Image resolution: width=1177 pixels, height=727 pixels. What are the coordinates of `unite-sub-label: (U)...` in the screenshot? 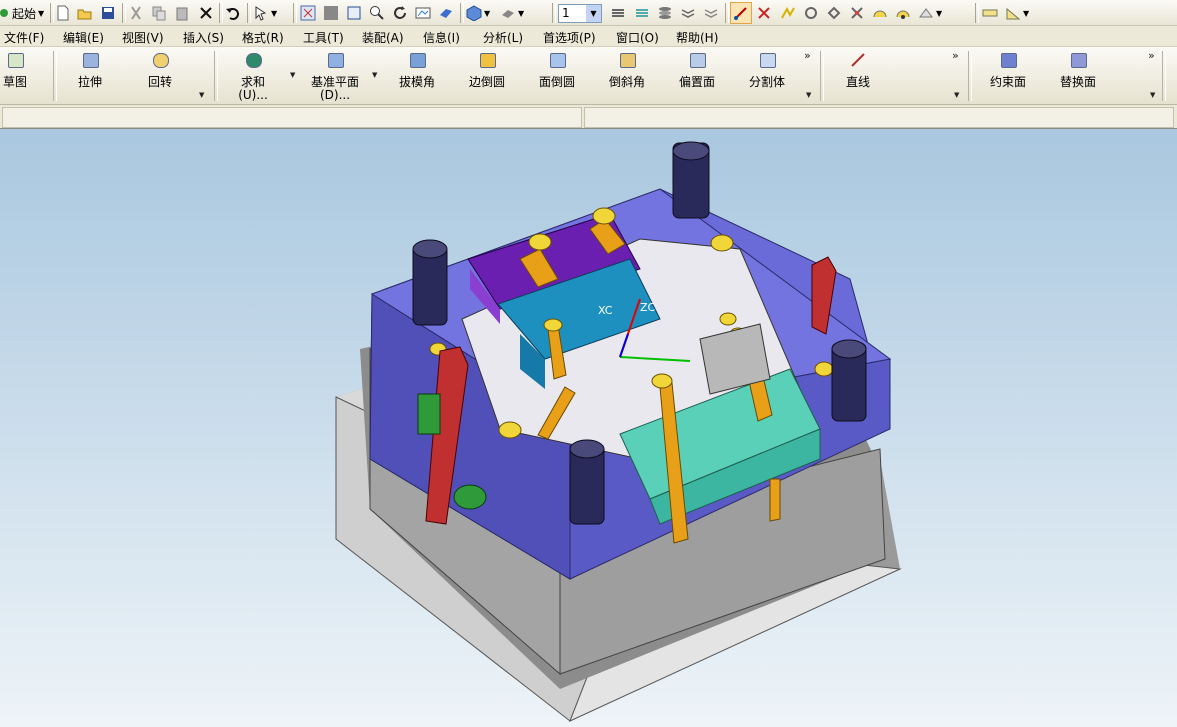 It's located at (253, 95).